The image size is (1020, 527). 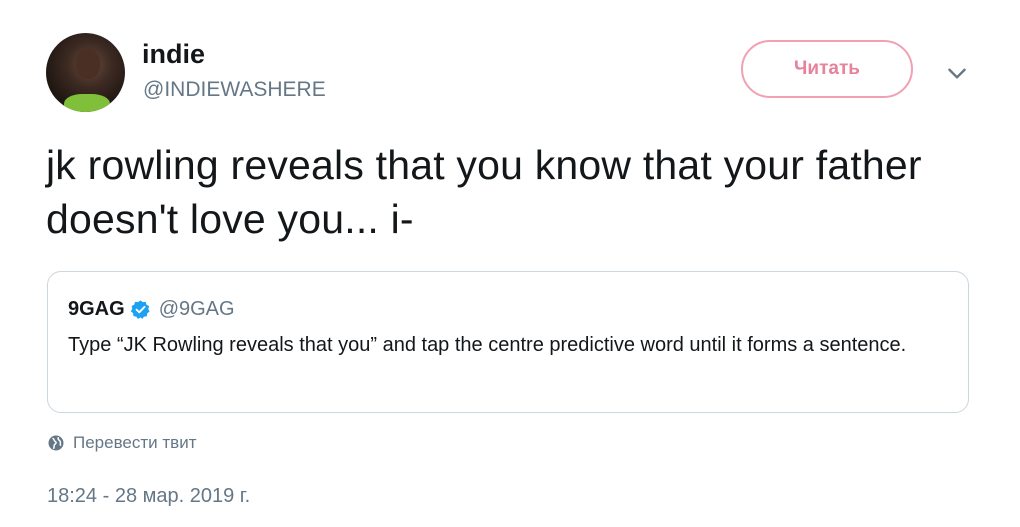 I want to click on quoted-tweet-header: 9GAG @9GAG, so click(x=151, y=309).